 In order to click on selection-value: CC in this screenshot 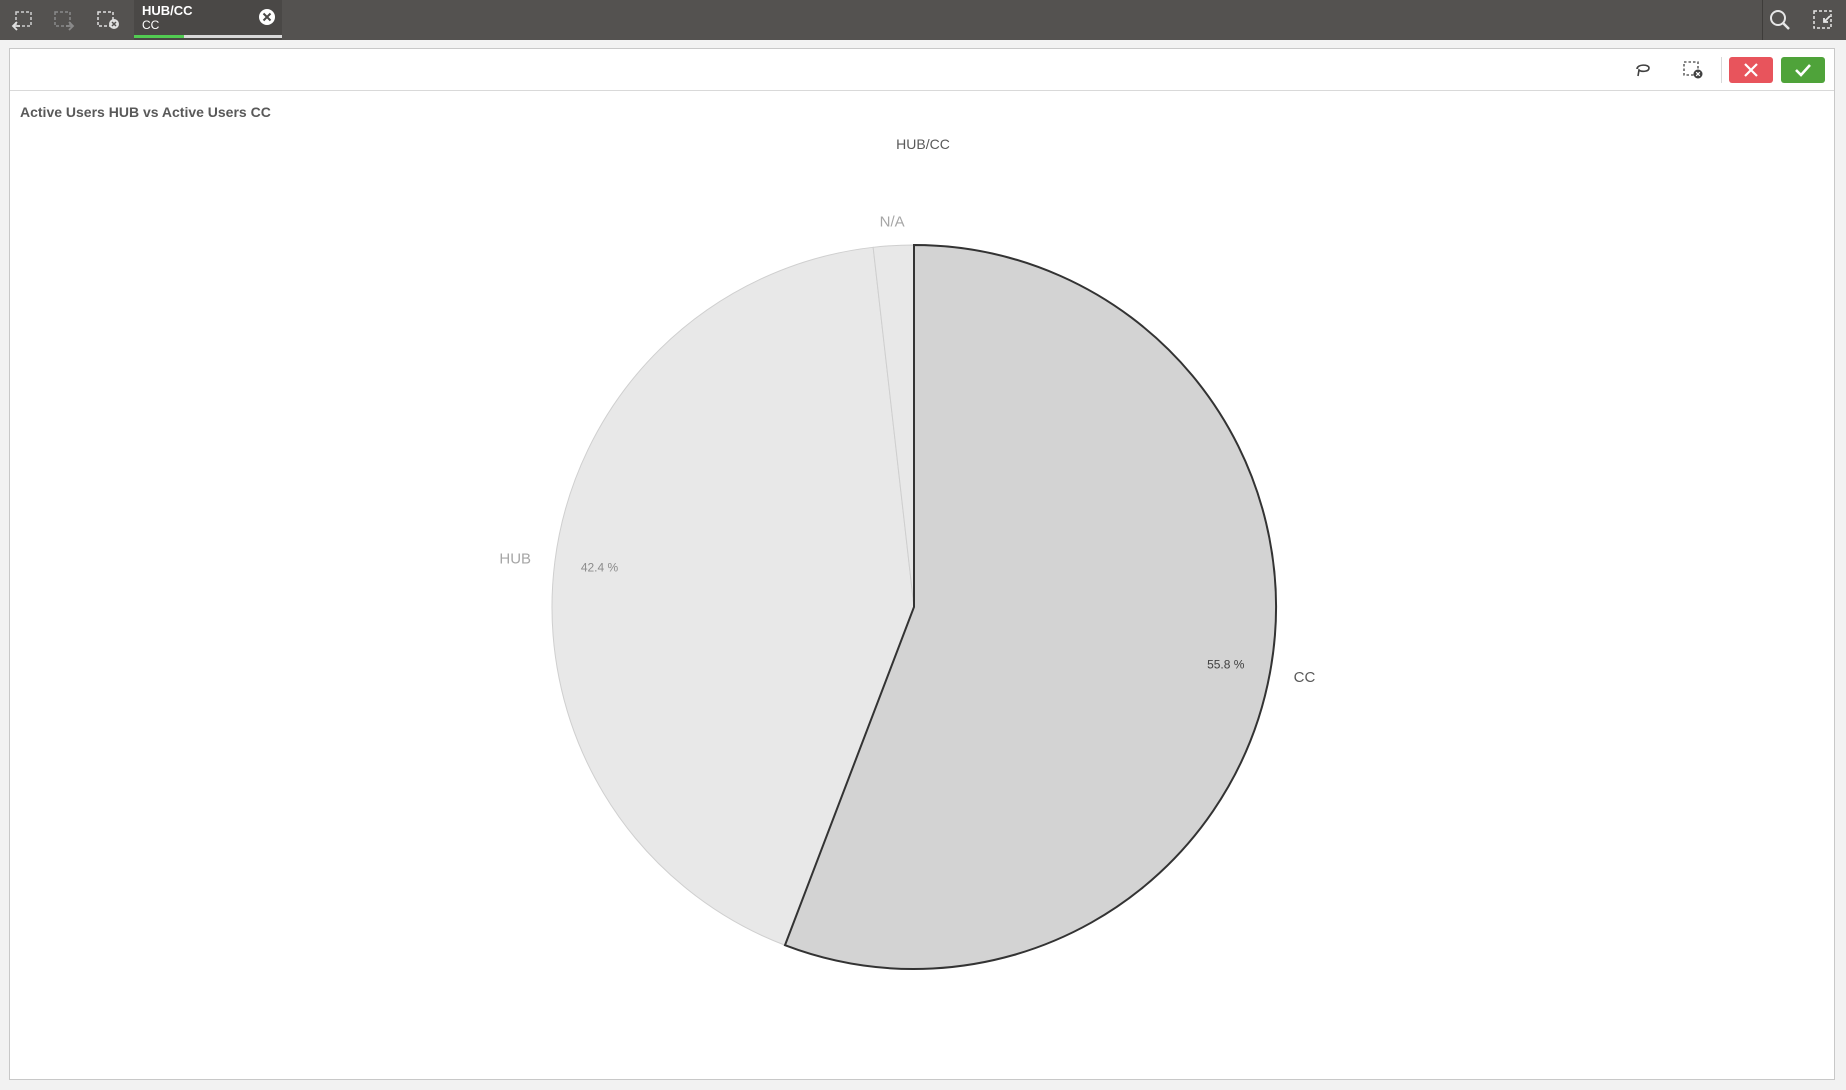, I will do `click(151, 25)`.